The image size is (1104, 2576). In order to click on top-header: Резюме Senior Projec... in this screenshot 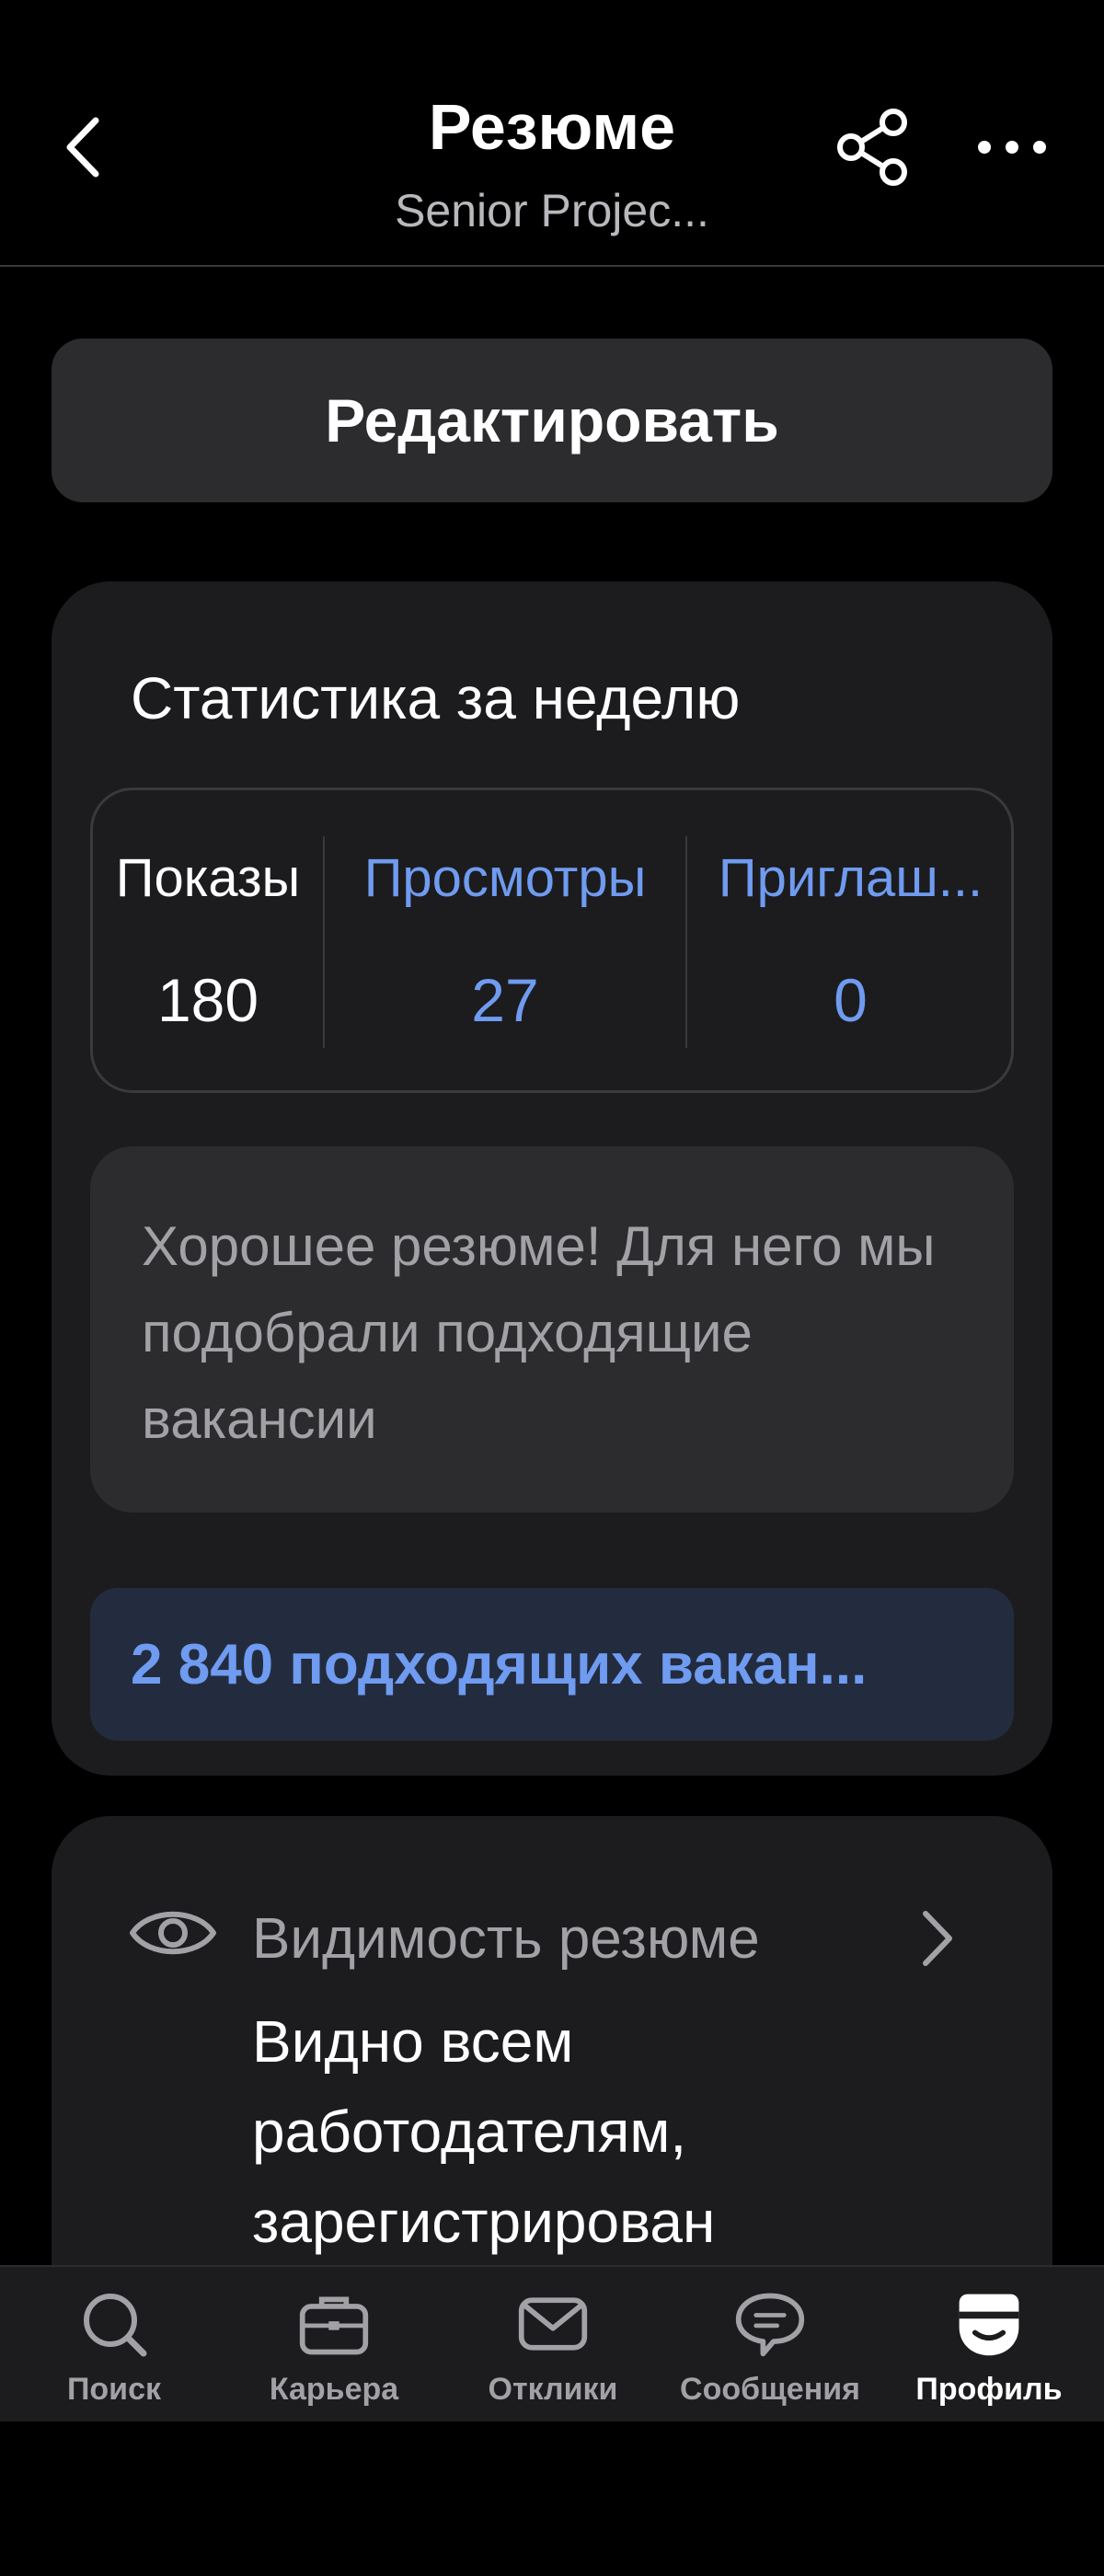, I will do `click(552, 133)`.